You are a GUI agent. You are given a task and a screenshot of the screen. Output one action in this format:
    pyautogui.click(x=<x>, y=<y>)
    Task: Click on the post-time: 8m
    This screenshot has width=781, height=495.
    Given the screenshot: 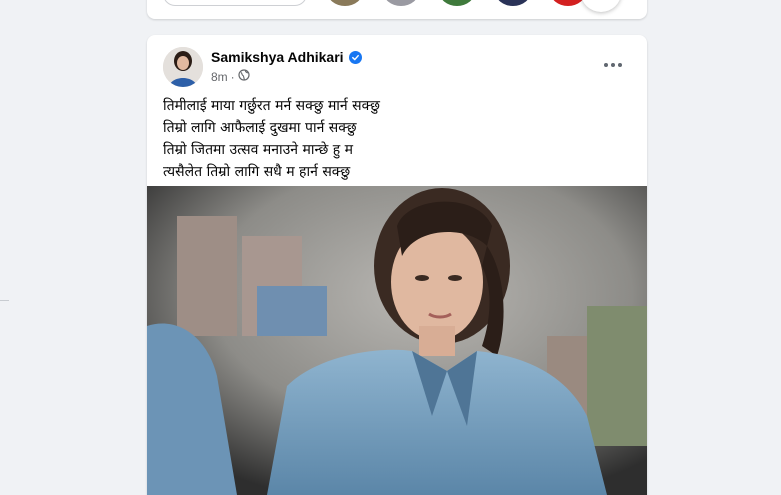 What is the action you would take?
    pyautogui.click(x=219, y=77)
    